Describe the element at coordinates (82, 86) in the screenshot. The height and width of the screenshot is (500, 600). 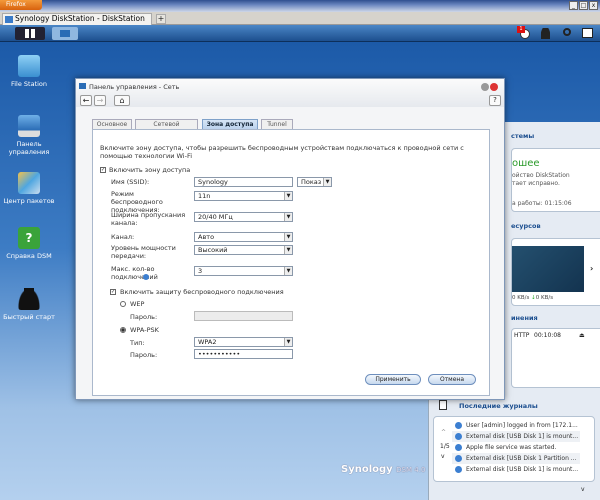
I see `window-app-icon` at that location.